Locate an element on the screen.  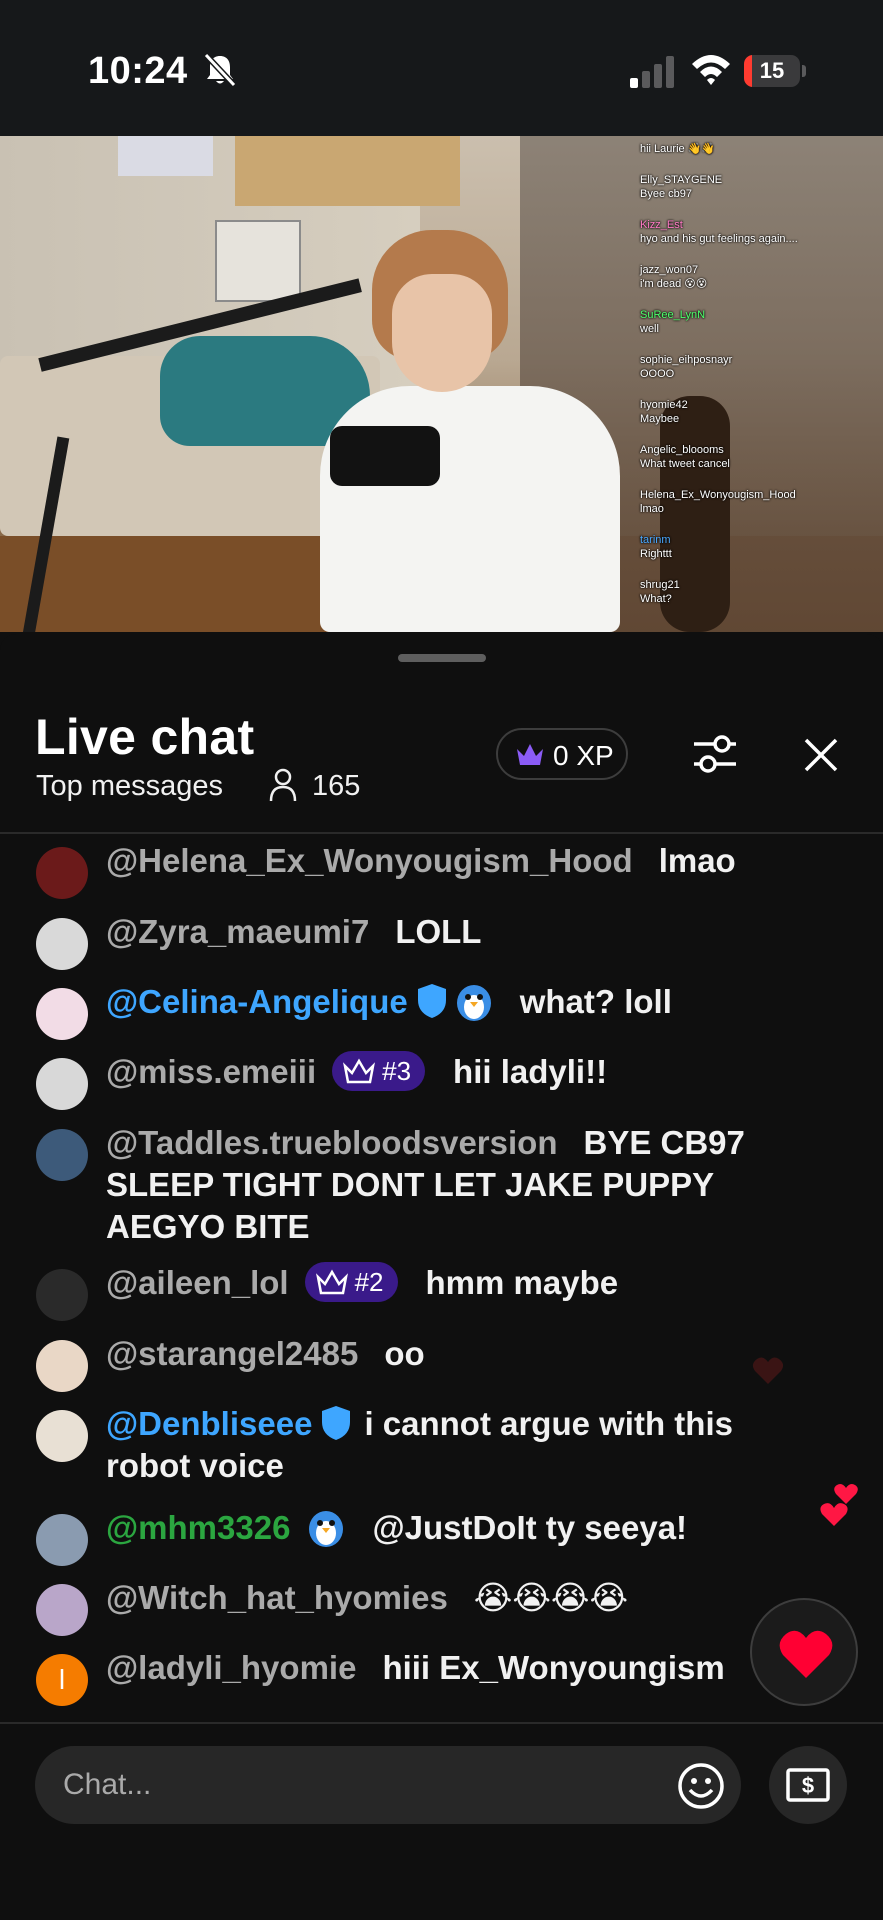
overlay-chat-author: Angelic_bloooms is located at coordinates (682, 450).